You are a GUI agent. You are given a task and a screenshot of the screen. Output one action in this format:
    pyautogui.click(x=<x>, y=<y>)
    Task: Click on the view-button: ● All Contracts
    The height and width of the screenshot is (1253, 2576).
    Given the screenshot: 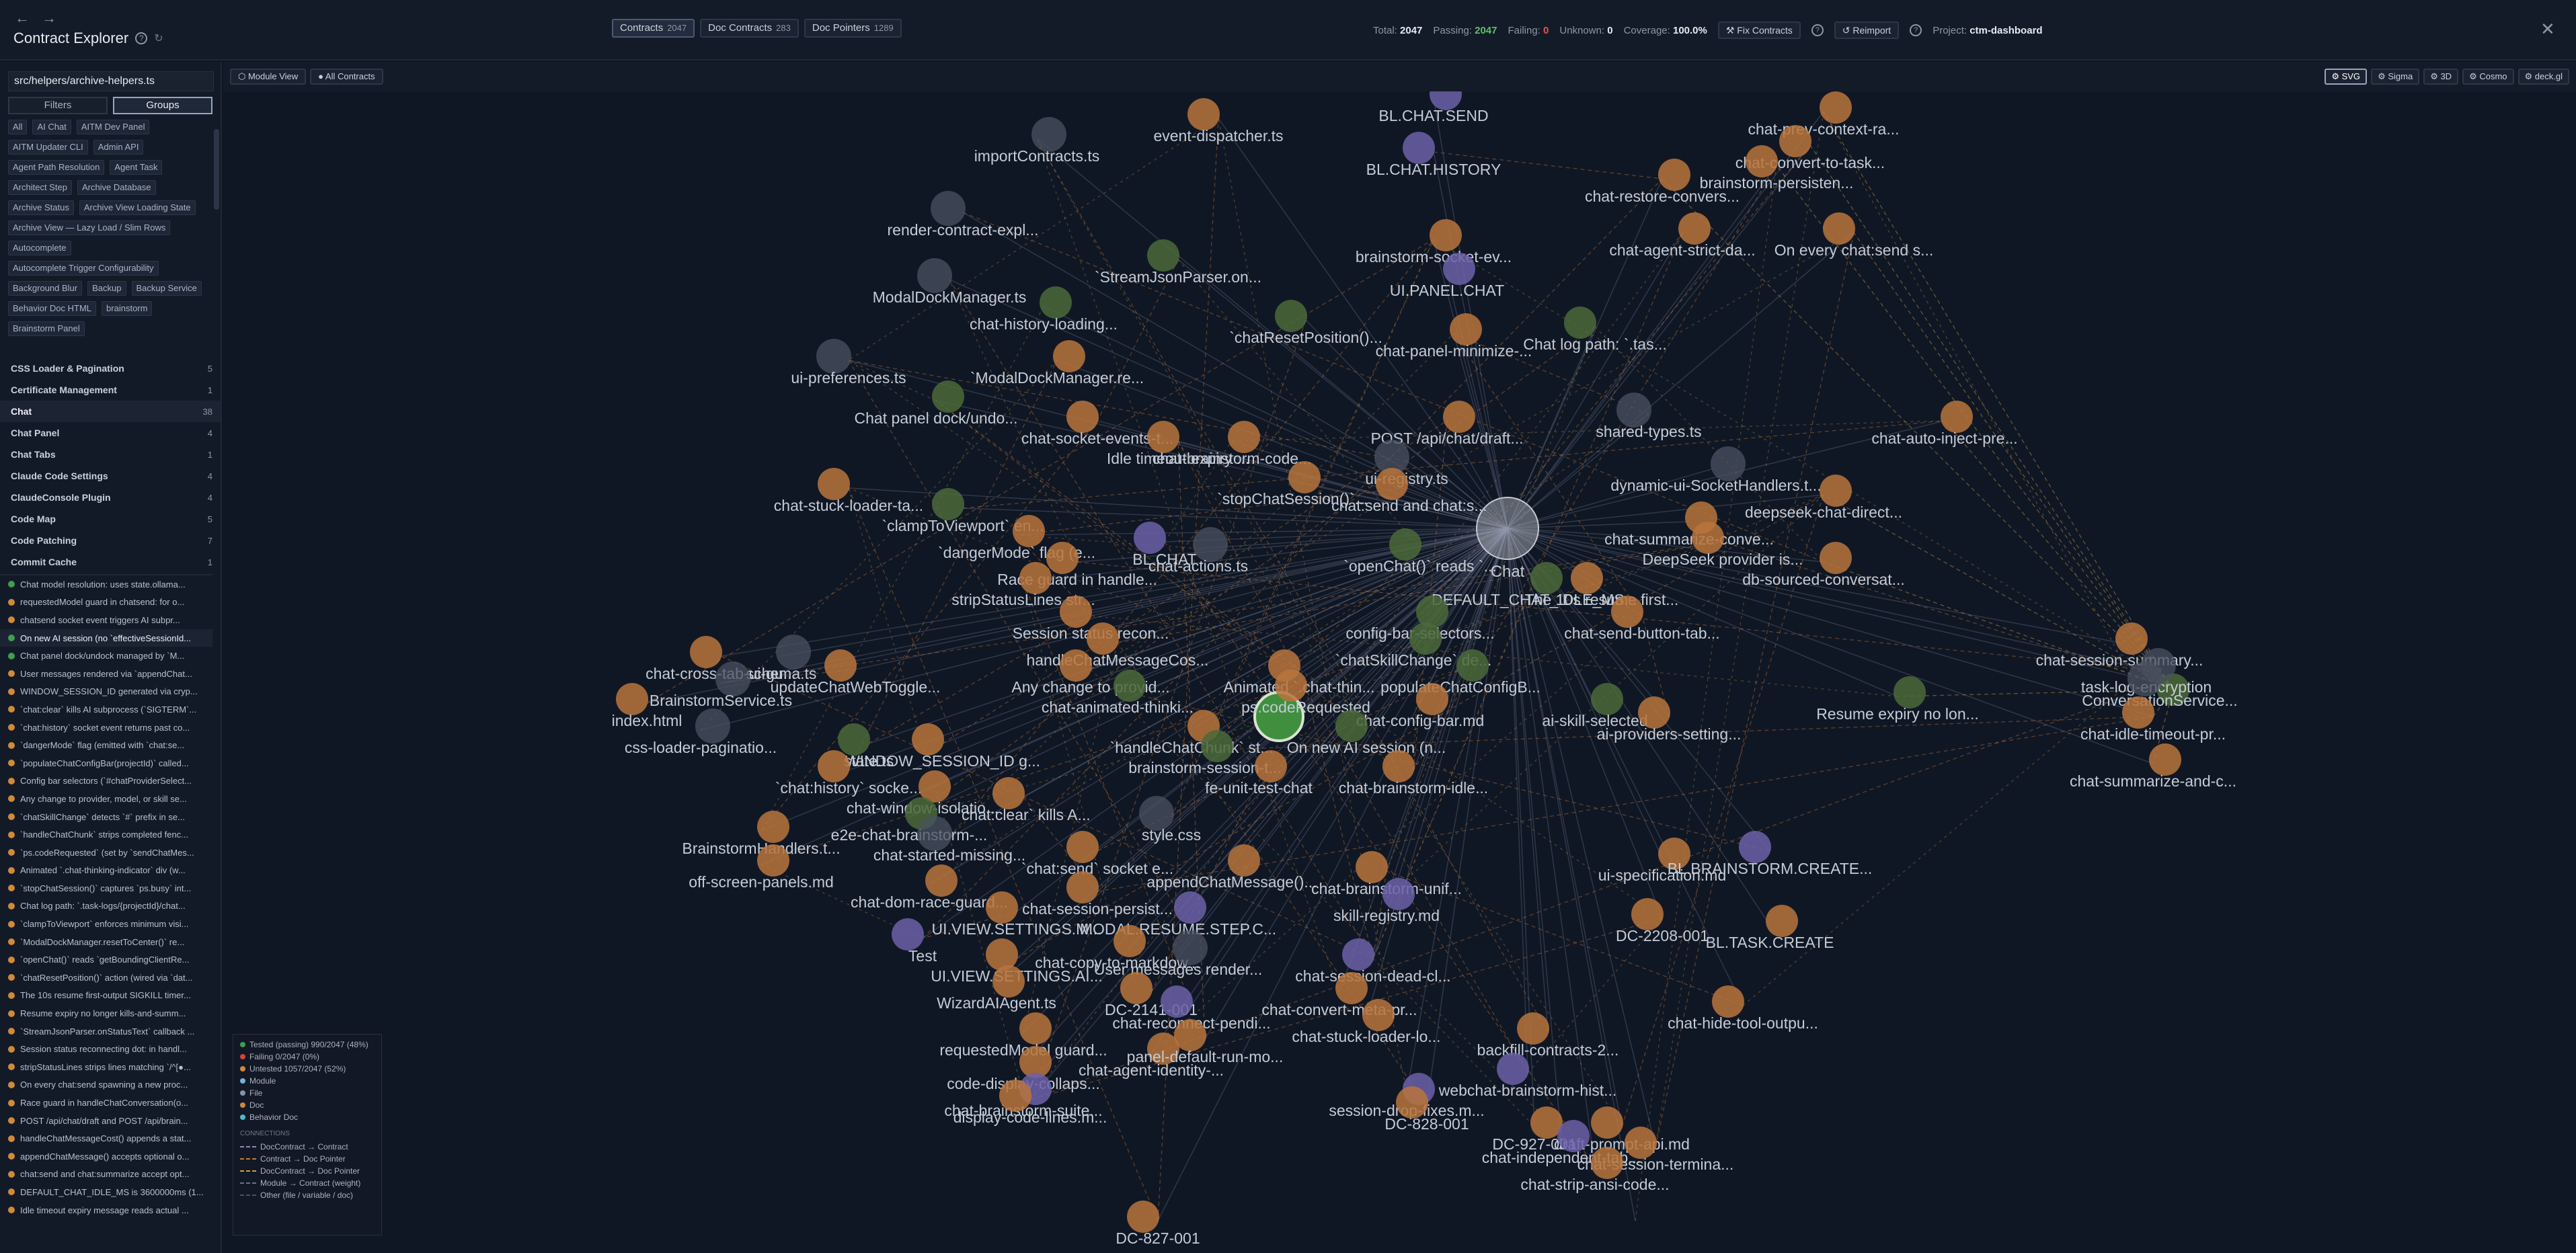 What is the action you would take?
    pyautogui.click(x=347, y=77)
    